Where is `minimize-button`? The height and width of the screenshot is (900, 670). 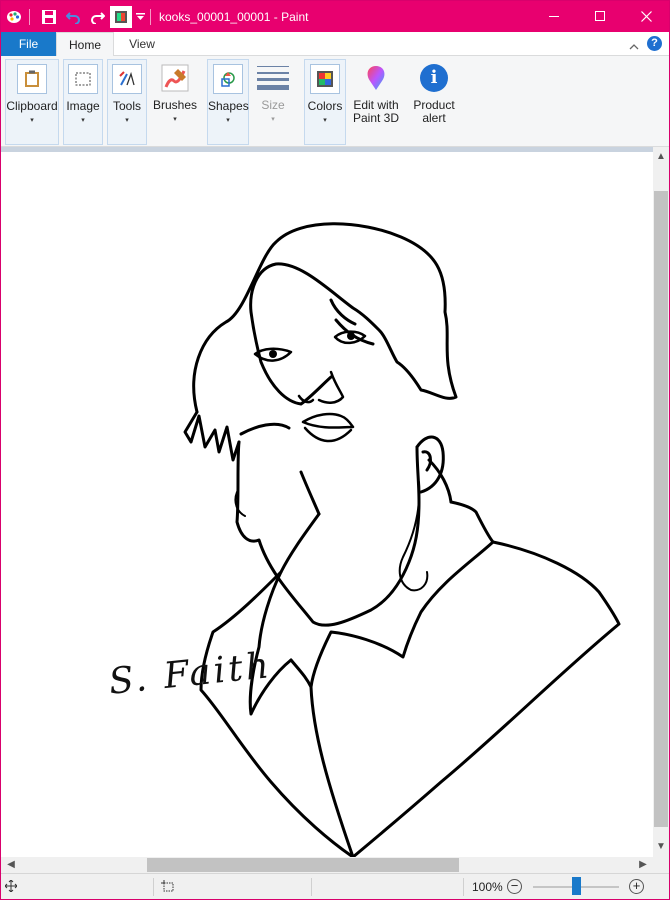 minimize-button is located at coordinates (554, 16).